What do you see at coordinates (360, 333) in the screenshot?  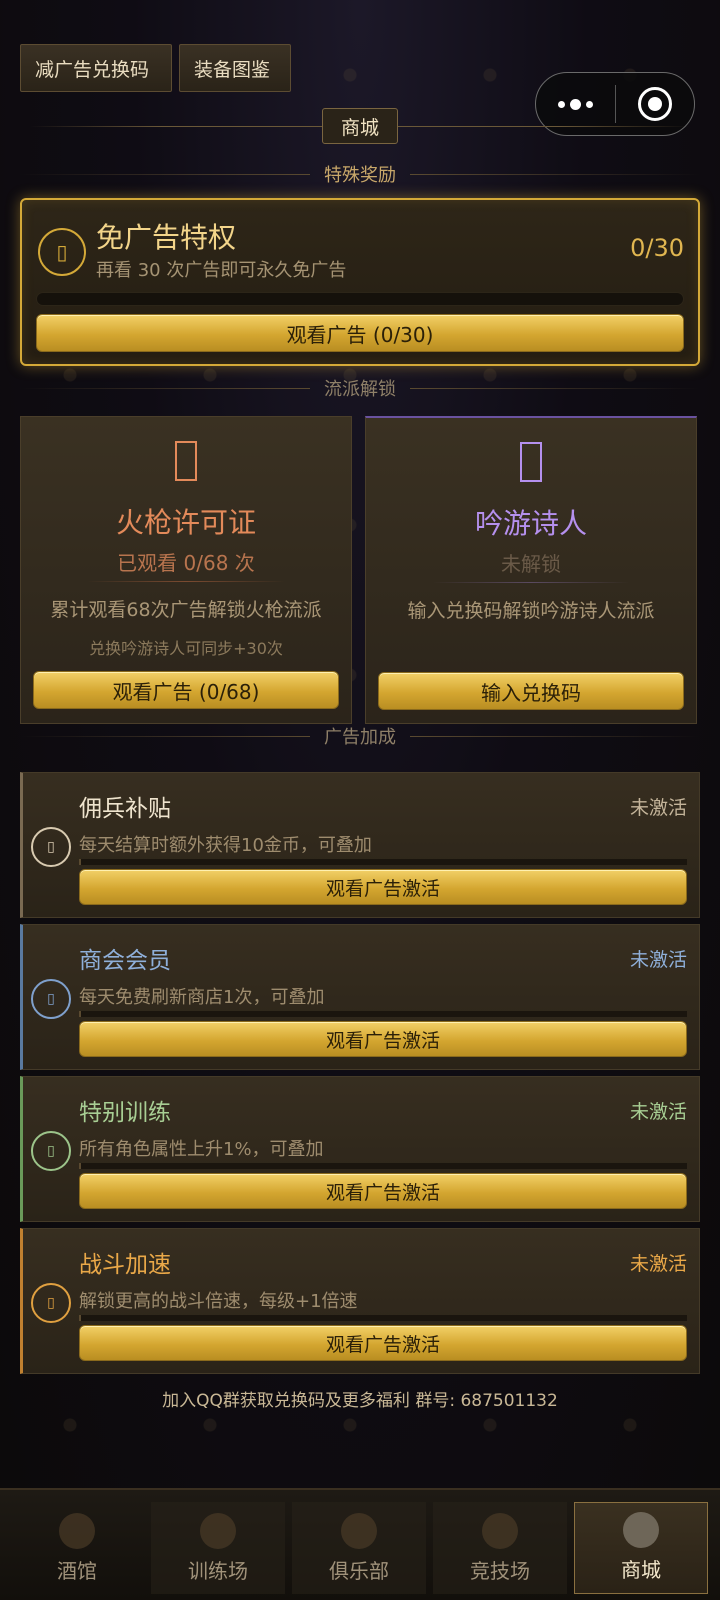 I see `watch-ad-button: 观看广告 (0/30)` at bounding box center [360, 333].